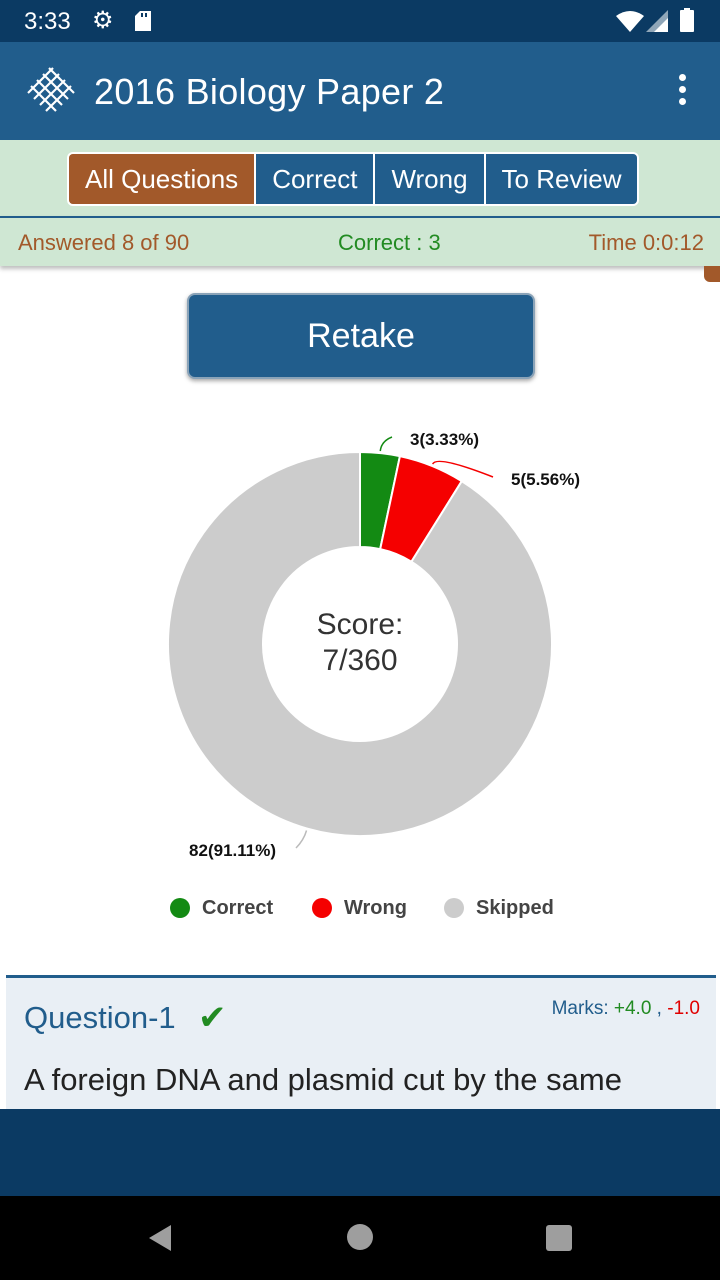 The height and width of the screenshot is (1280, 720). I want to click on home-icon, so click(360, 1237).